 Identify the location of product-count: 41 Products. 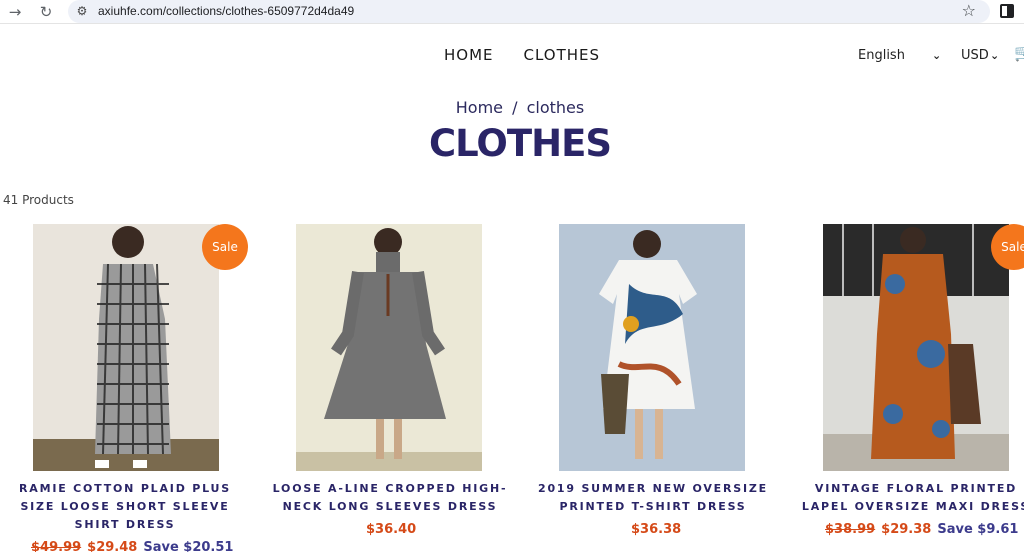
(38, 200).